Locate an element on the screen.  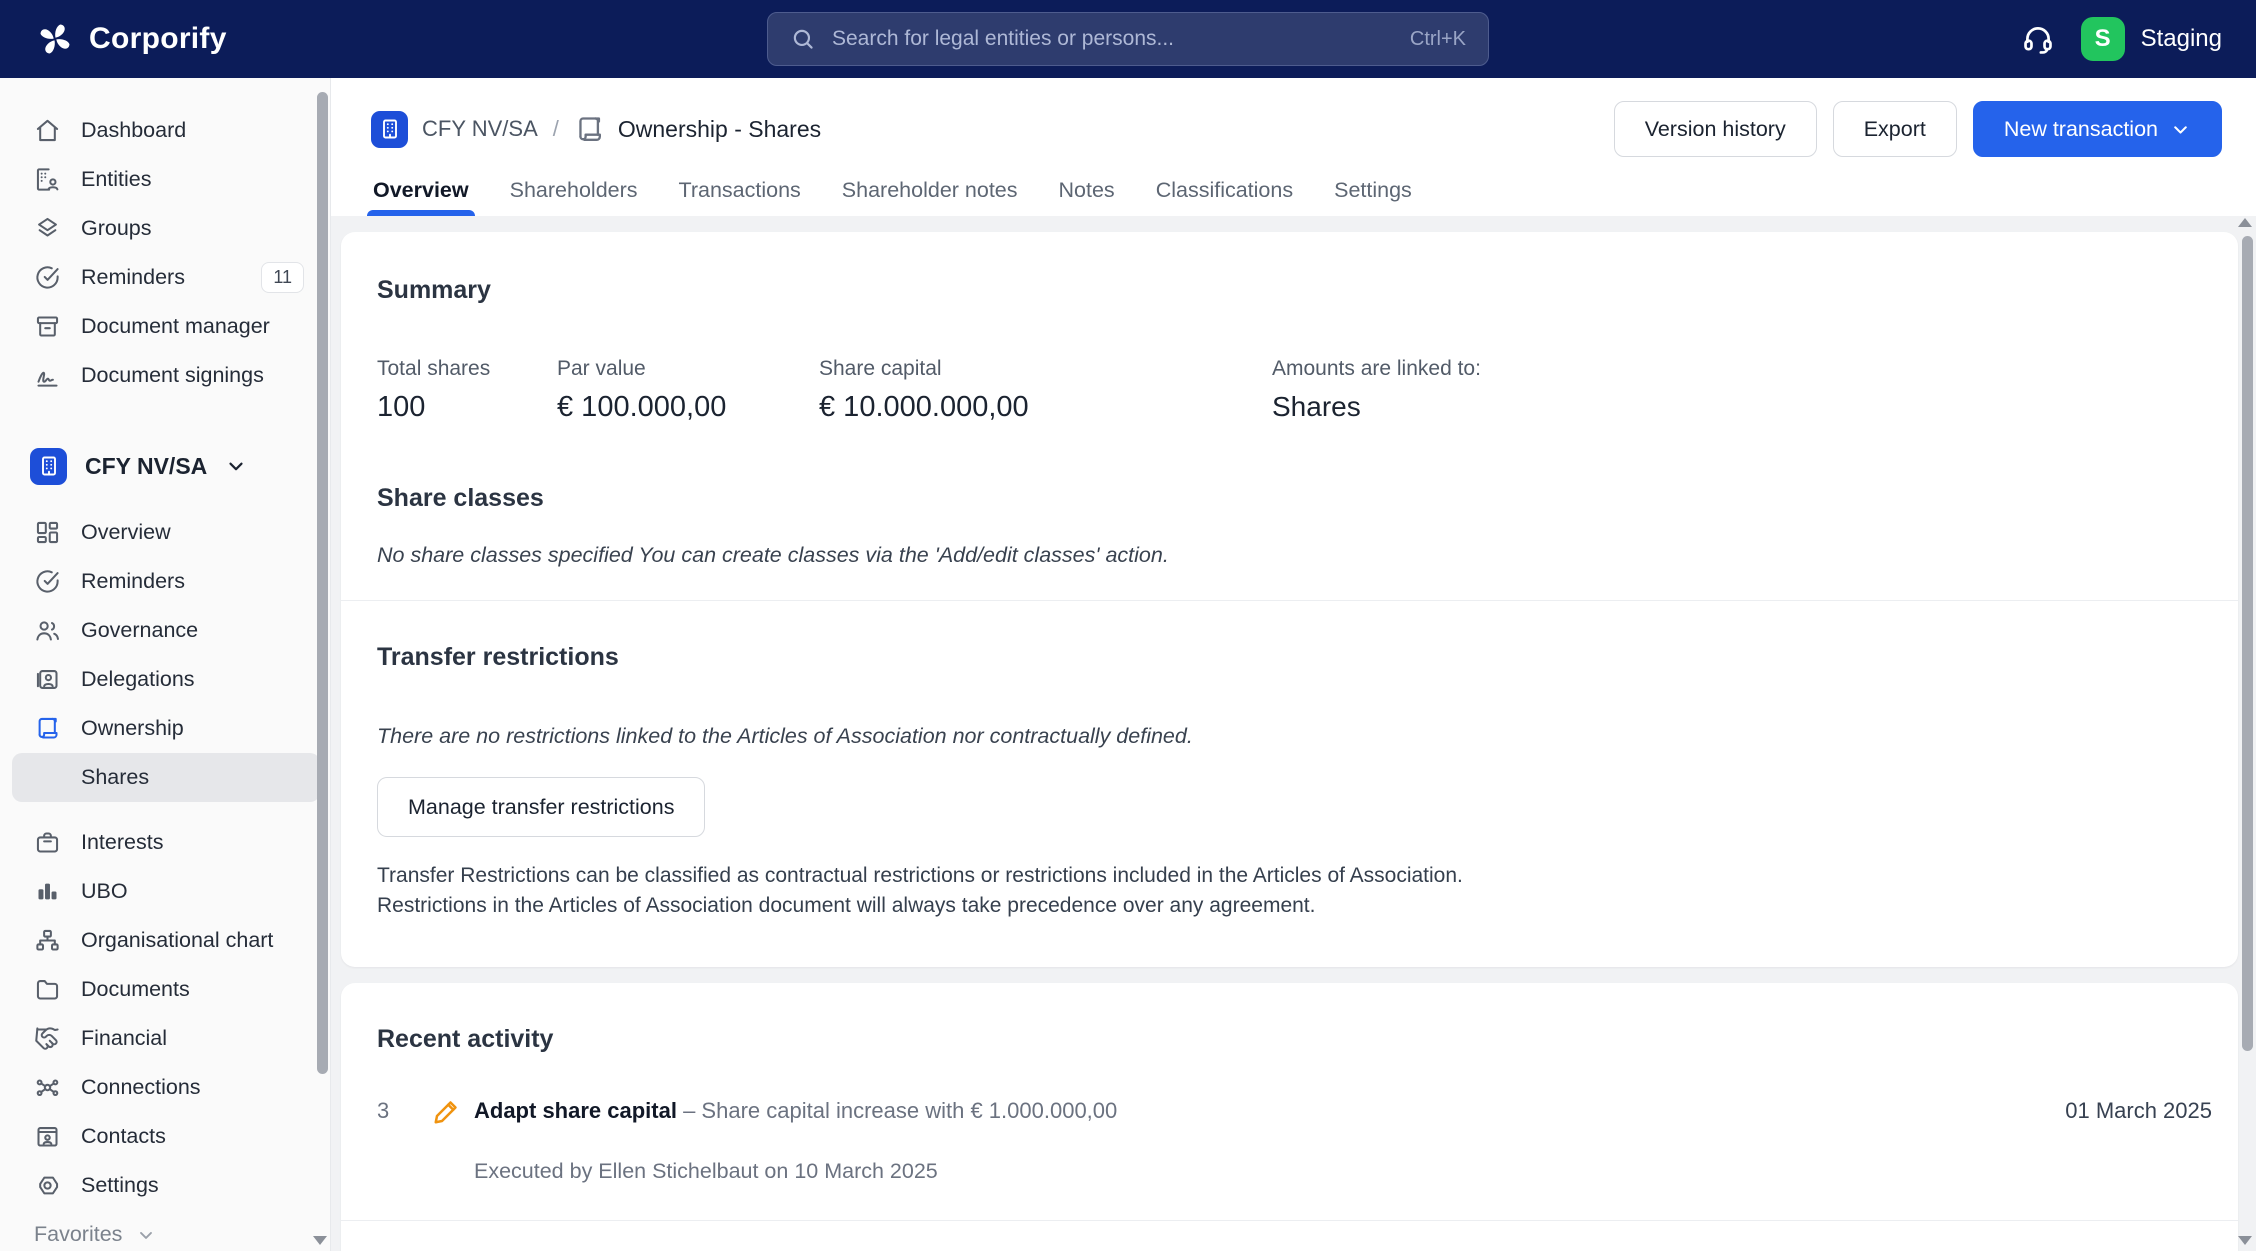
sidebar-item-connections: Connections is located at coordinates (165, 1087).